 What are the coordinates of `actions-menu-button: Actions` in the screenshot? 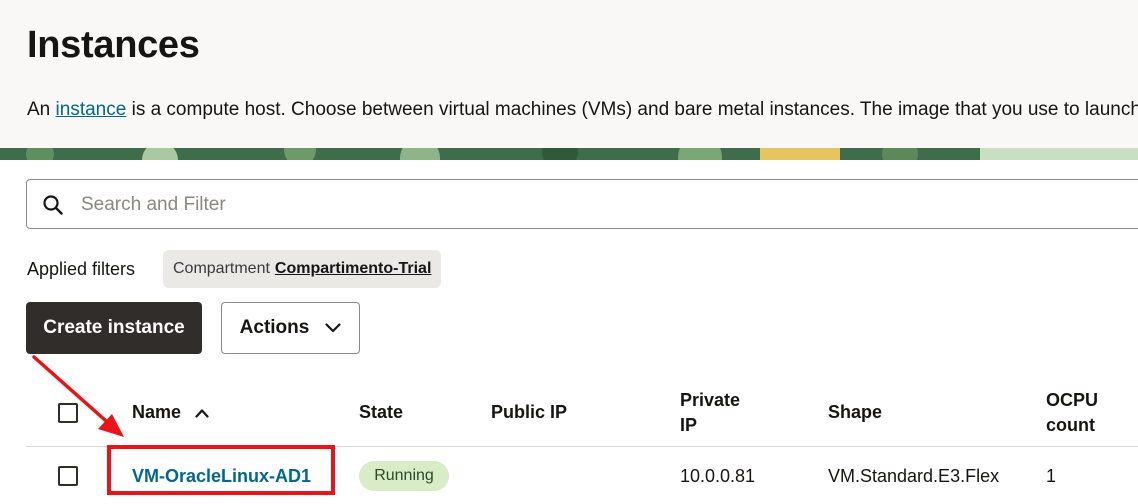 It's located at (290, 328).